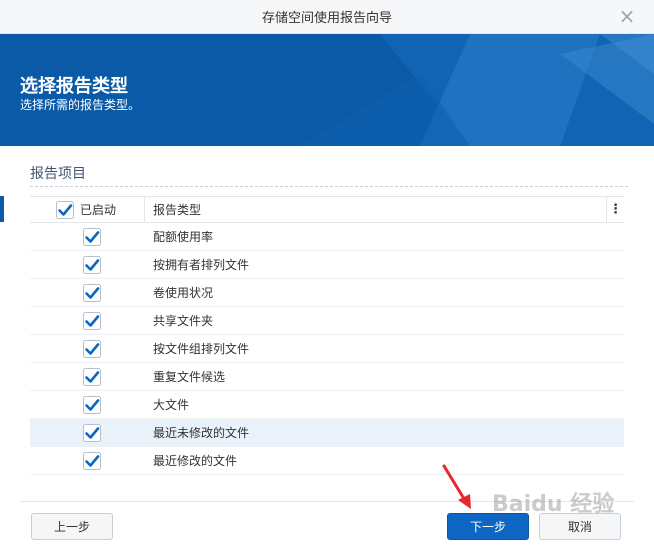 The height and width of the screenshot is (548, 654). What do you see at coordinates (376, 209) in the screenshot?
I see `header-type-cell: 报告类型` at bounding box center [376, 209].